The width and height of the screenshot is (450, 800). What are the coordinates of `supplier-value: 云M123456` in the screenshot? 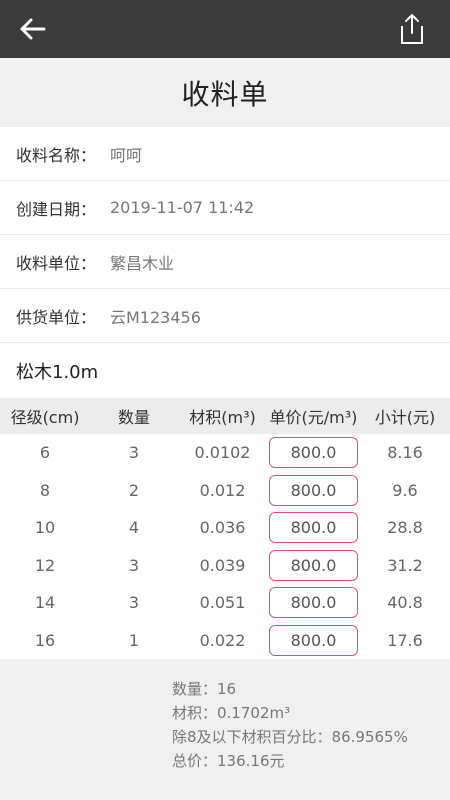 It's located at (155, 317).